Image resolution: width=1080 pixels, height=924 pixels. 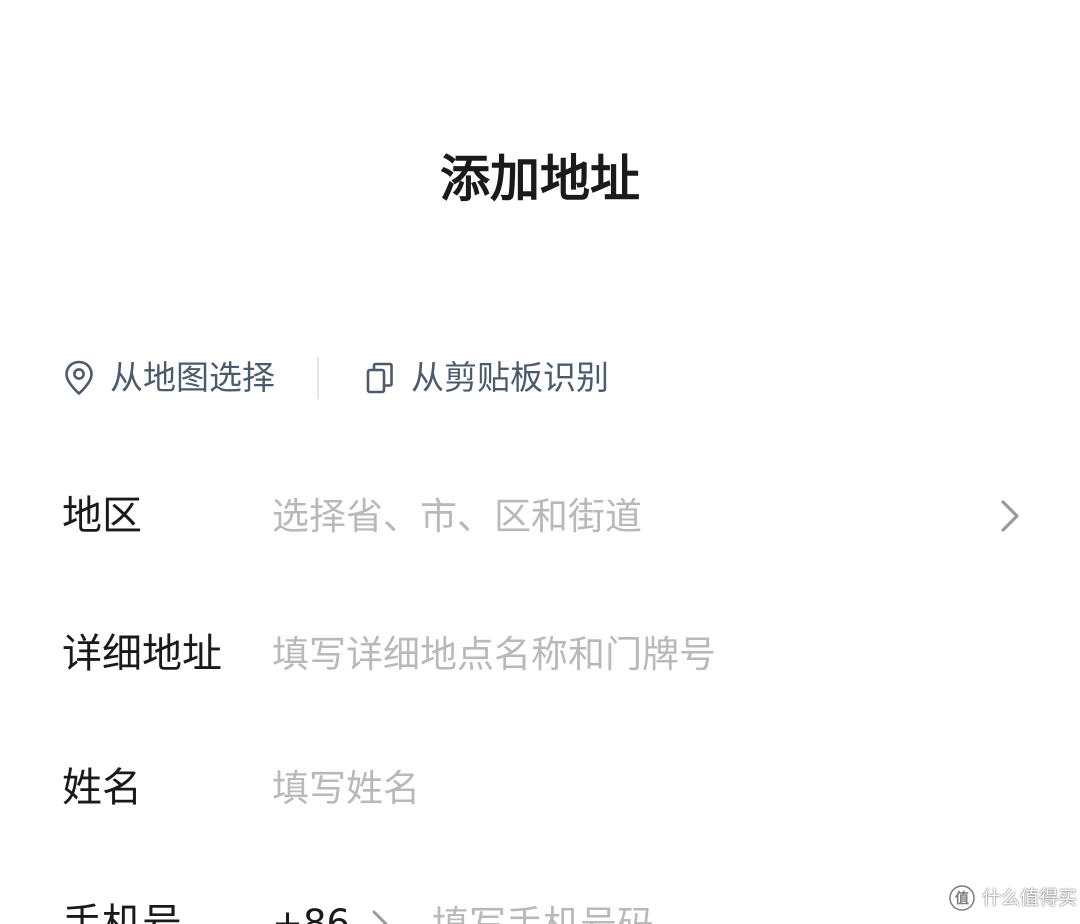 What do you see at coordinates (79, 378) in the screenshot?
I see `location-pin-icon` at bounding box center [79, 378].